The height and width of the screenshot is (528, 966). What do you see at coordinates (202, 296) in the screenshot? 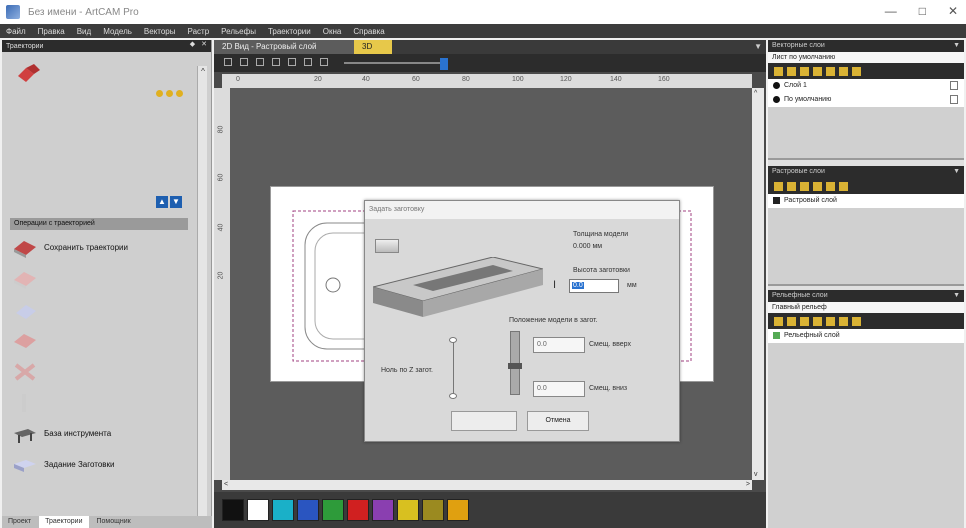
I see `left-panel-scrollbar: ^ v` at bounding box center [202, 296].